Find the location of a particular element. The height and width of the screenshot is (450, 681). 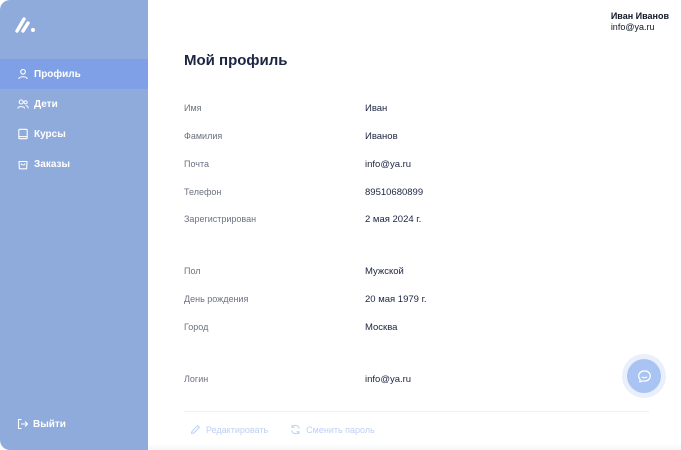

sidebar-item-label: Профиль is located at coordinates (57, 74).